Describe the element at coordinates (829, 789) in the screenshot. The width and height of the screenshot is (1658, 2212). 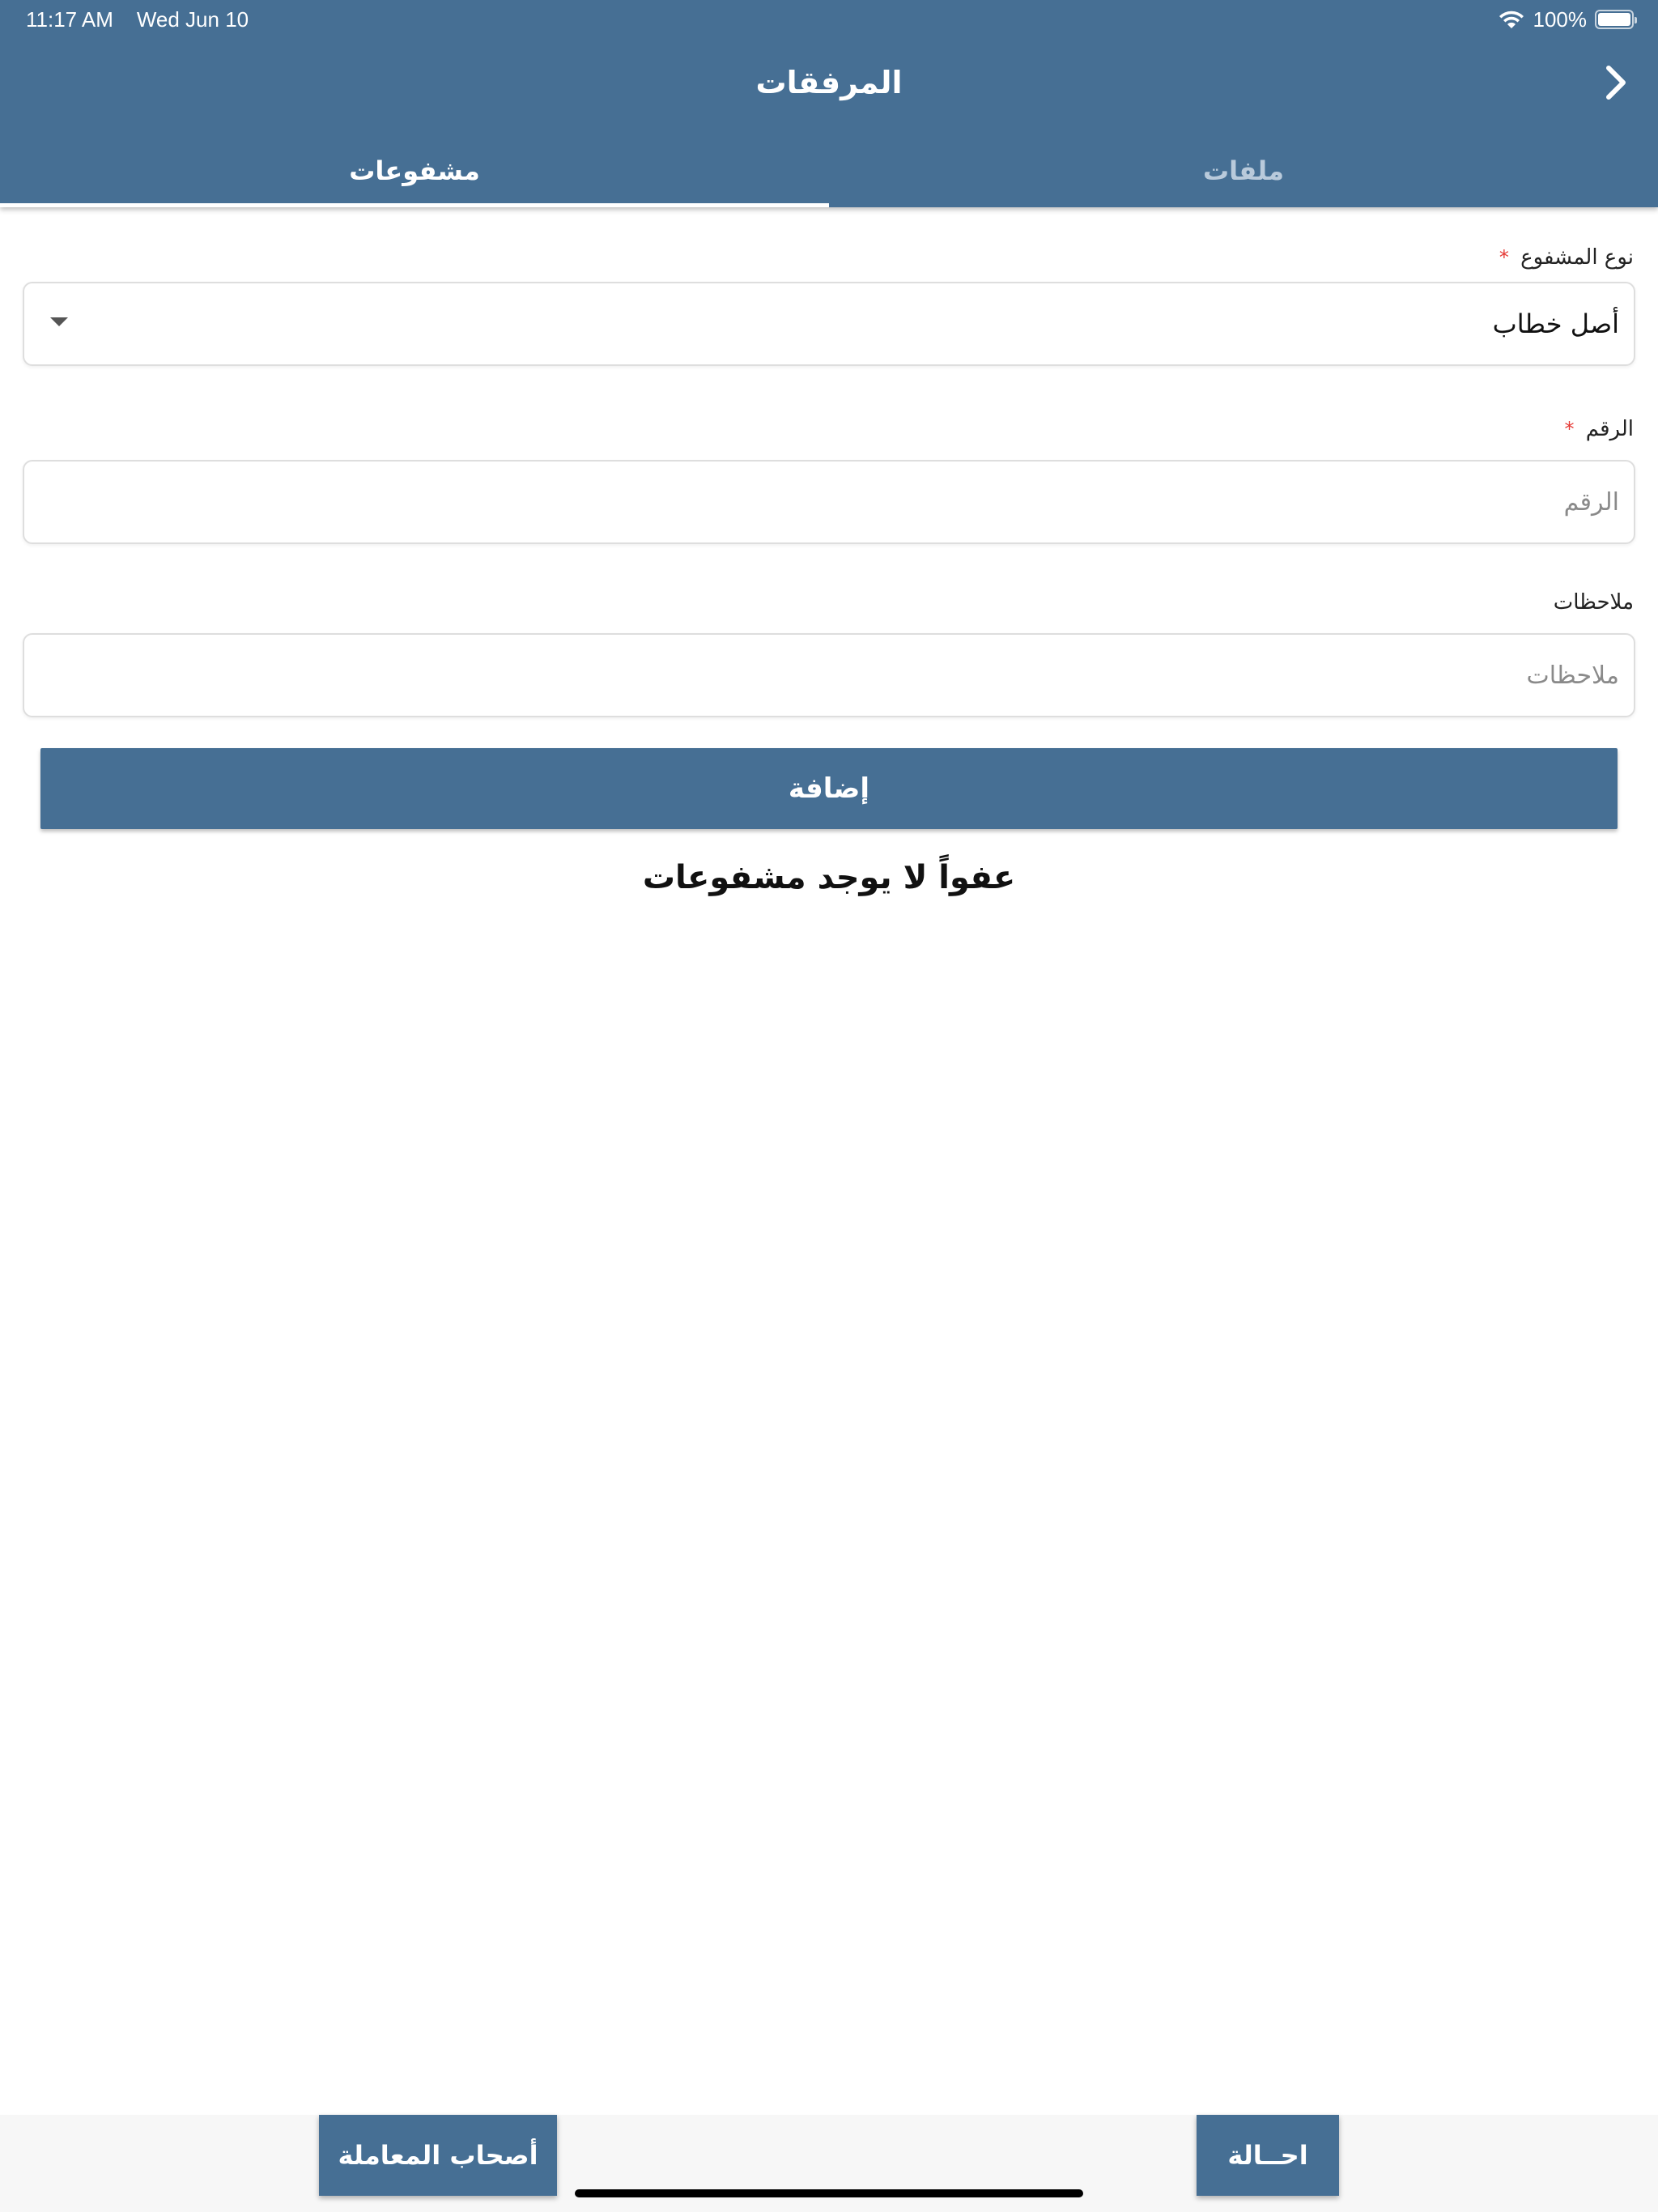
I see `add-button: إضافة` at that location.